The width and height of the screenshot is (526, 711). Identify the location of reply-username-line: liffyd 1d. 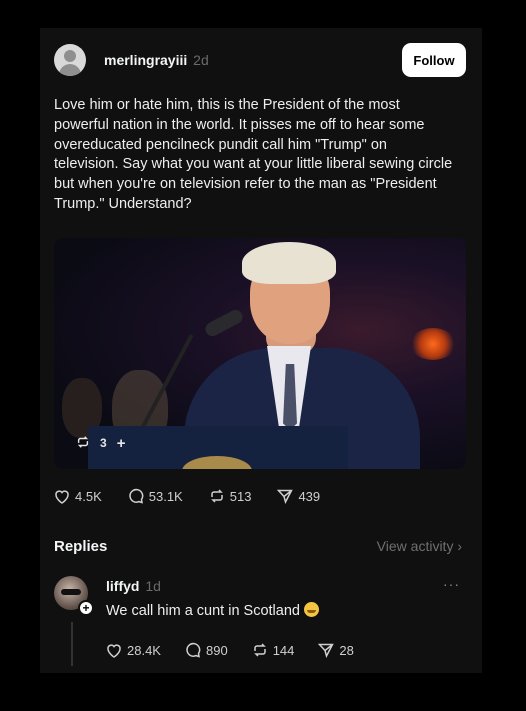
(133, 586).